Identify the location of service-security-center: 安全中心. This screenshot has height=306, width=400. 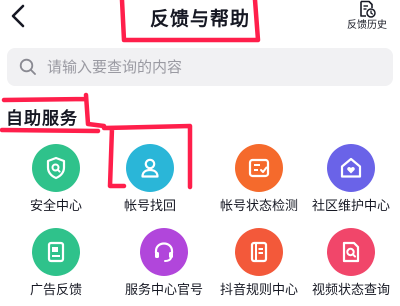
(56, 183).